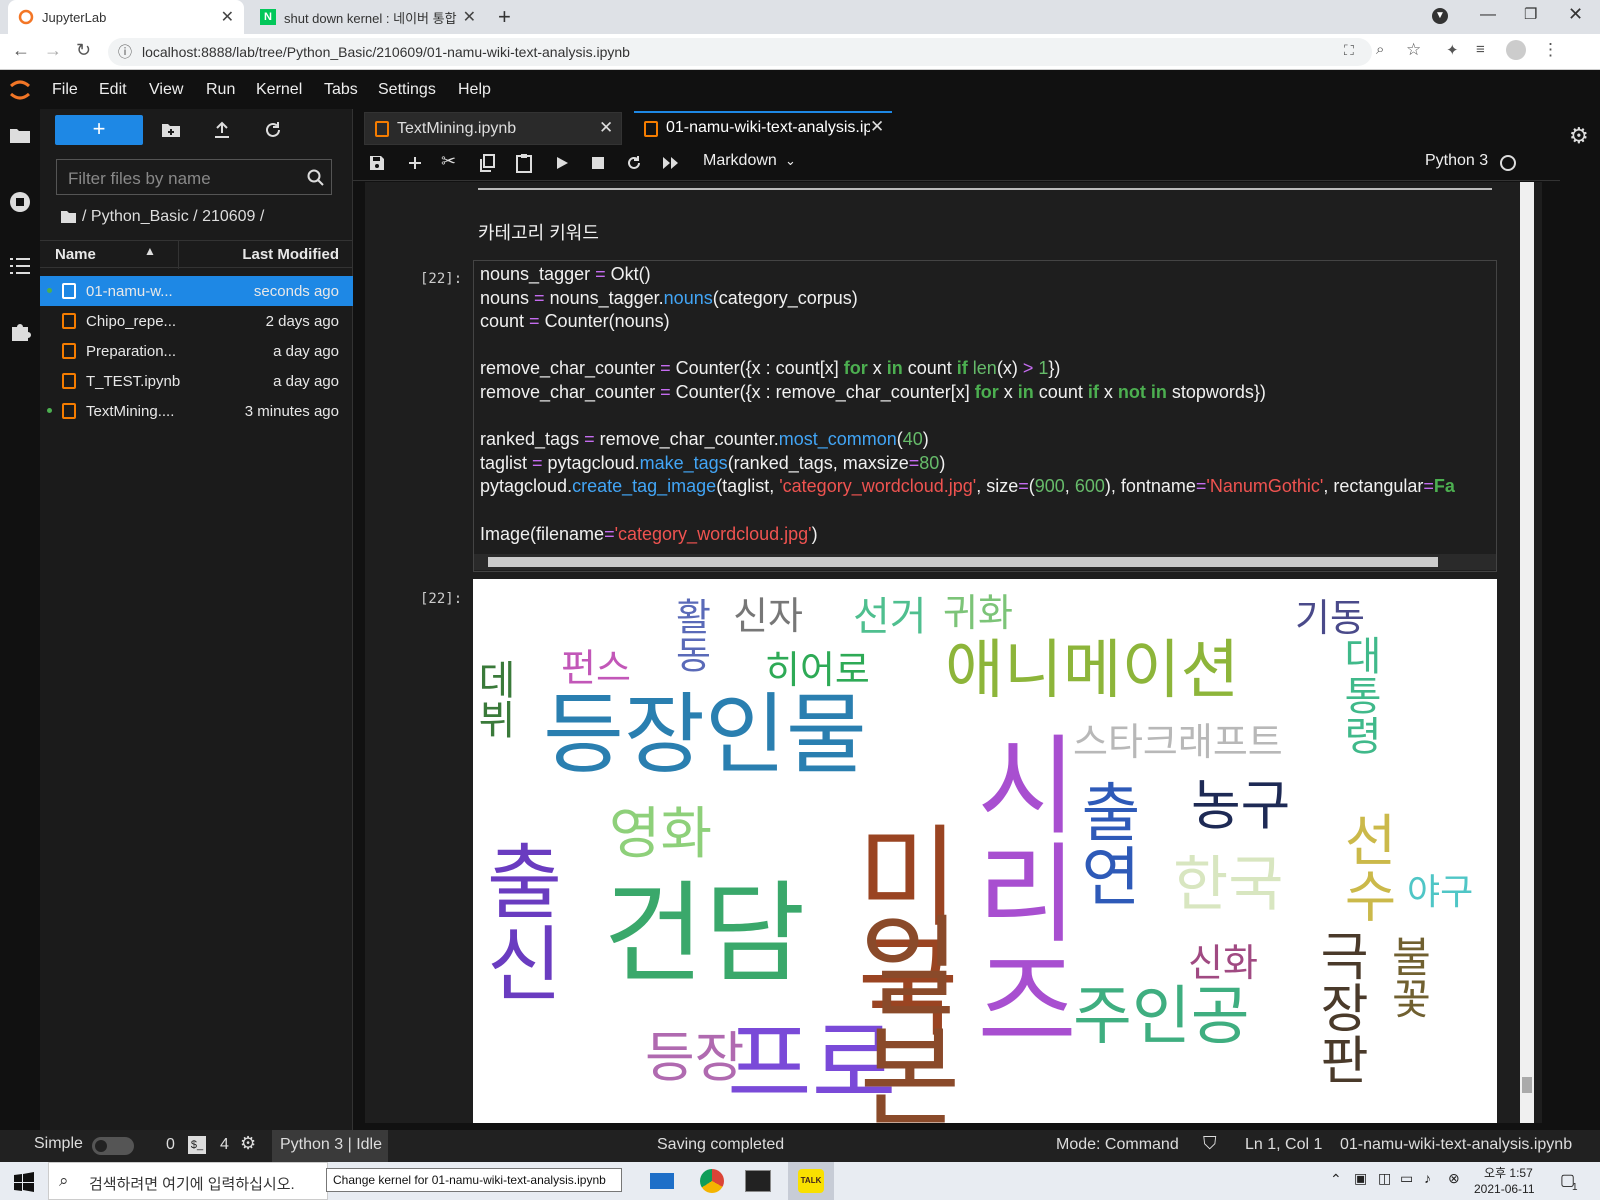 The image size is (1600, 1200). What do you see at coordinates (474, 90) in the screenshot?
I see `menu-help: Help` at bounding box center [474, 90].